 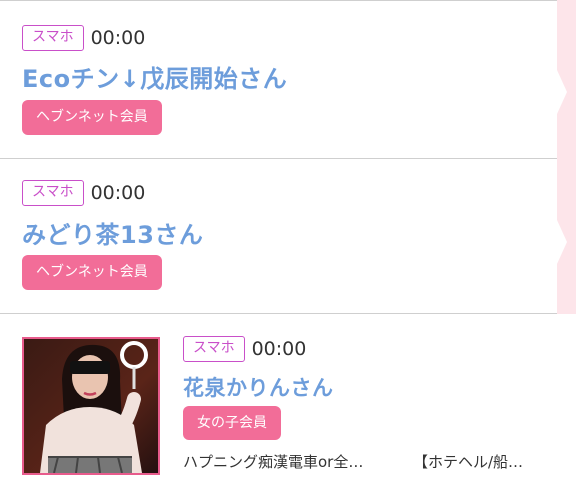 What do you see at coordinates (154, 76) in the screenshot?
I see `visitor-name: Ecoチン↓戊辰開始さん` at bounding box center [154, 76].